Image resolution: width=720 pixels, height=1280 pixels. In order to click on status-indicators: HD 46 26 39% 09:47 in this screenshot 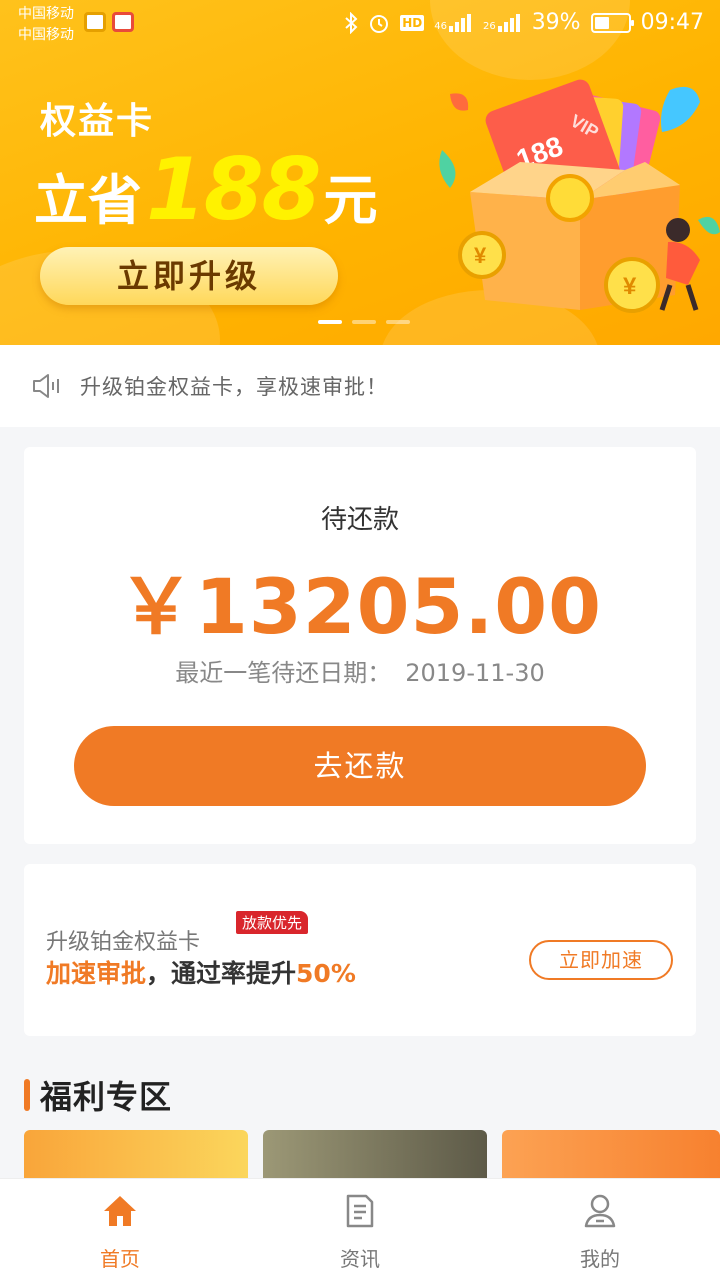, I will do `click(524, 22)`.